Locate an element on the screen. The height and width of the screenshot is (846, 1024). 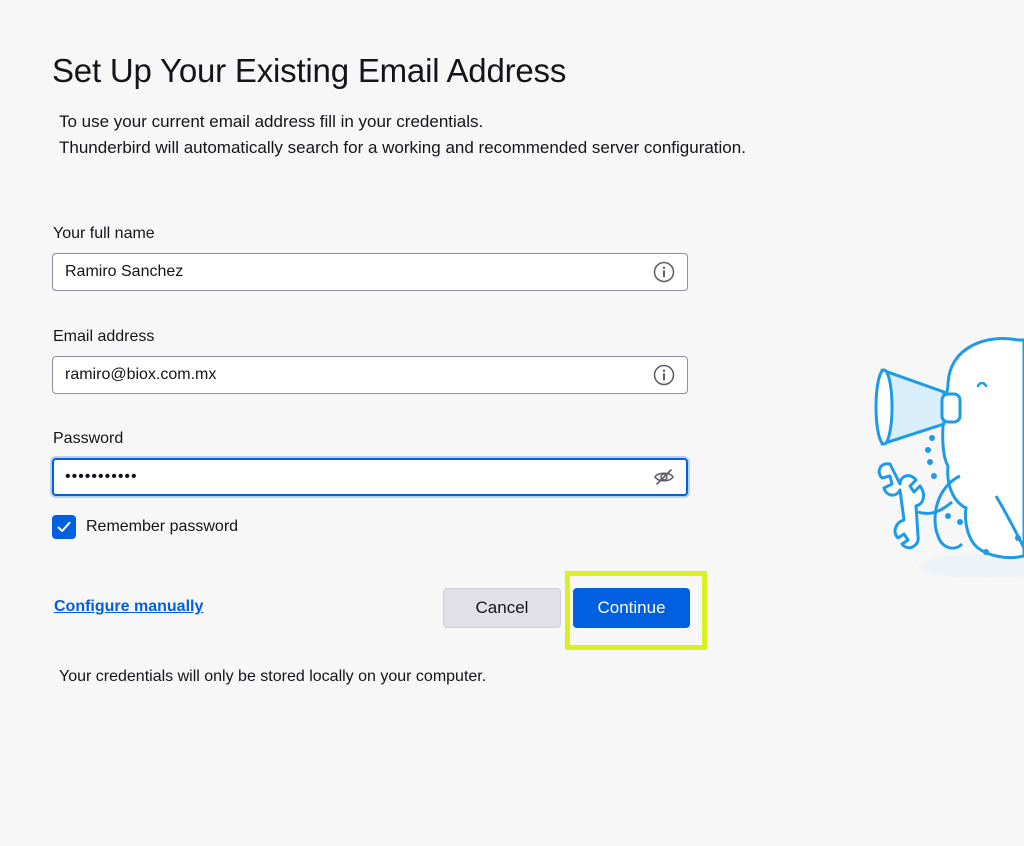
remember-password-row: Remember password is located at coordinates (145, 527).